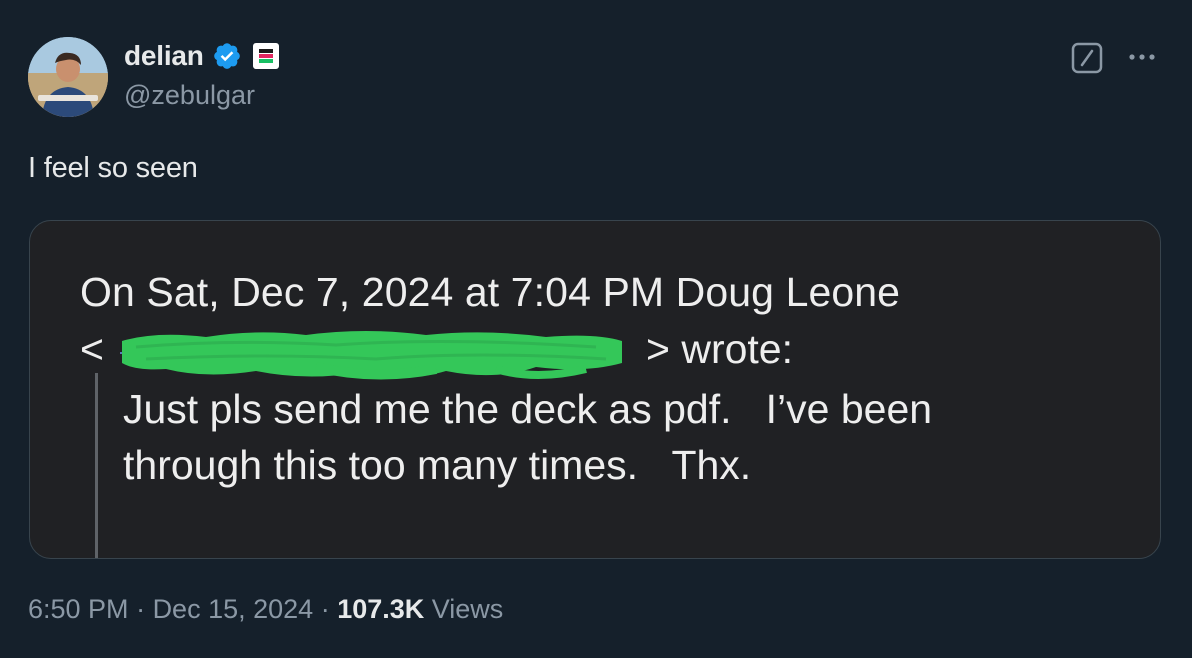  What do you see at coordinates (227, 56) in the screenshot?
I see `verified-badge-icon` at bounding box center [227, 56].